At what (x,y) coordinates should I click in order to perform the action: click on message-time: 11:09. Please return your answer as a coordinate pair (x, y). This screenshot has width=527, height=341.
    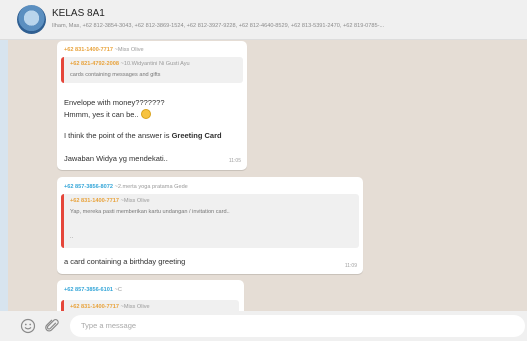
    Looking at the image, I should click on (350, 266).